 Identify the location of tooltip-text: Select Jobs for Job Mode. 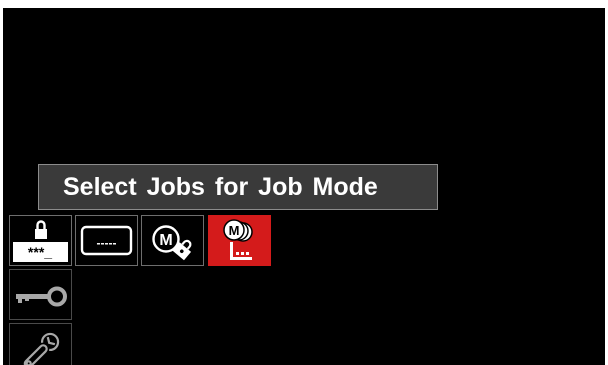
(220, 186).